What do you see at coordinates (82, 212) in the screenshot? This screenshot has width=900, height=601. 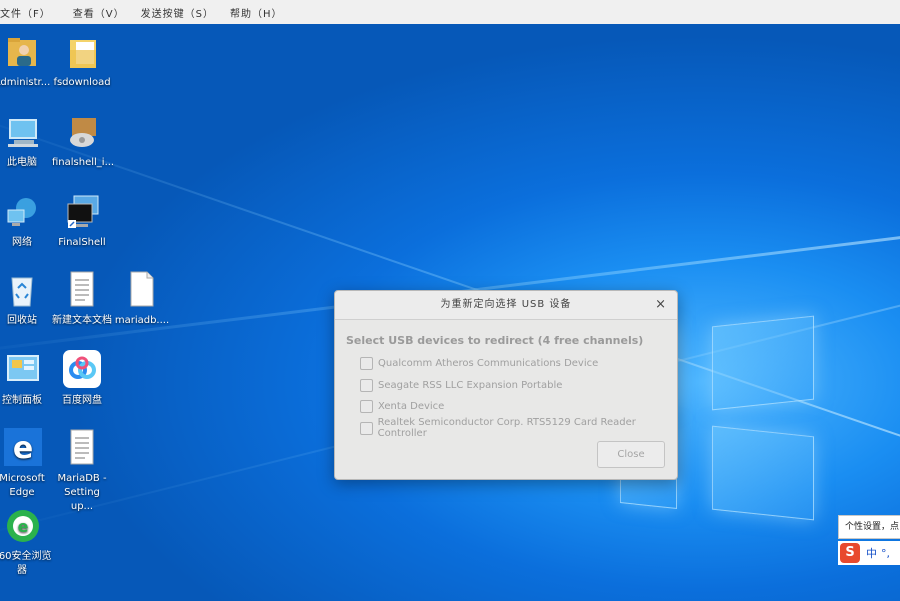 I see `finalshell-shortcut-icon` at bounding box center [82, 212].